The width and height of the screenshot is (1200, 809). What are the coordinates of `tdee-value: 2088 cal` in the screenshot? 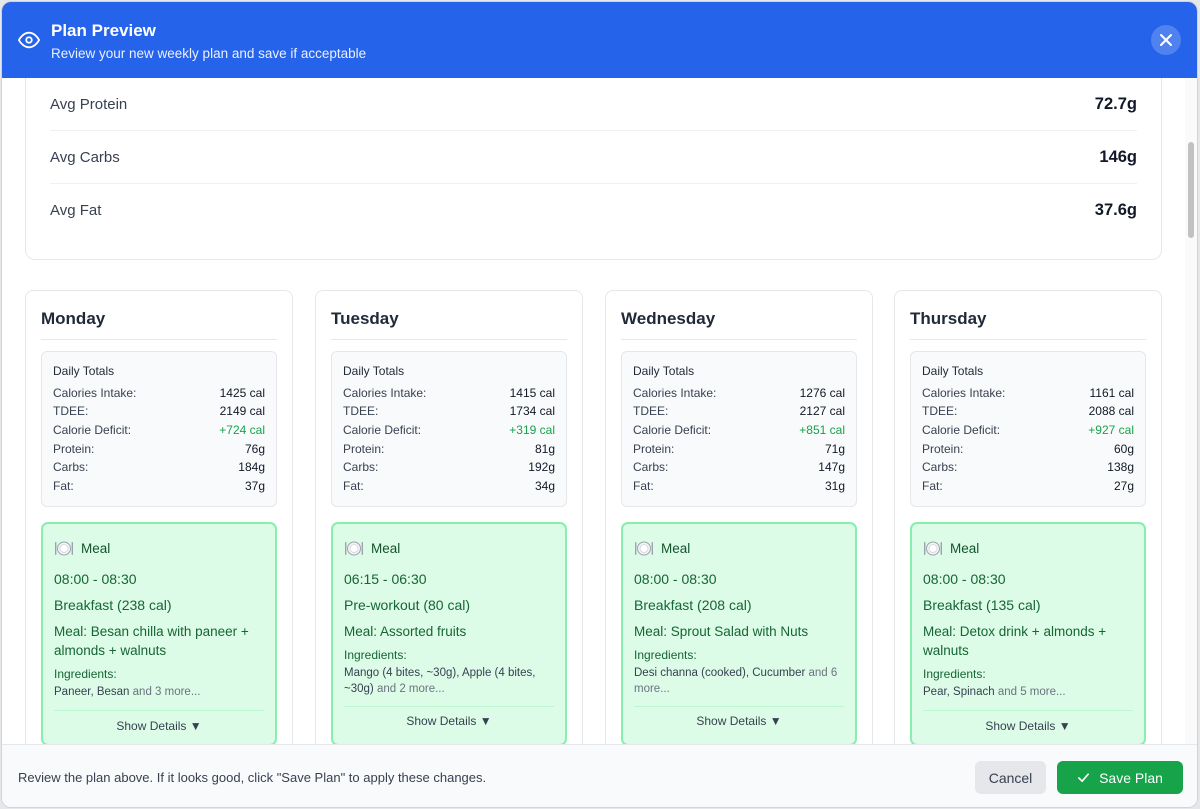 It's located at (1111, 411).